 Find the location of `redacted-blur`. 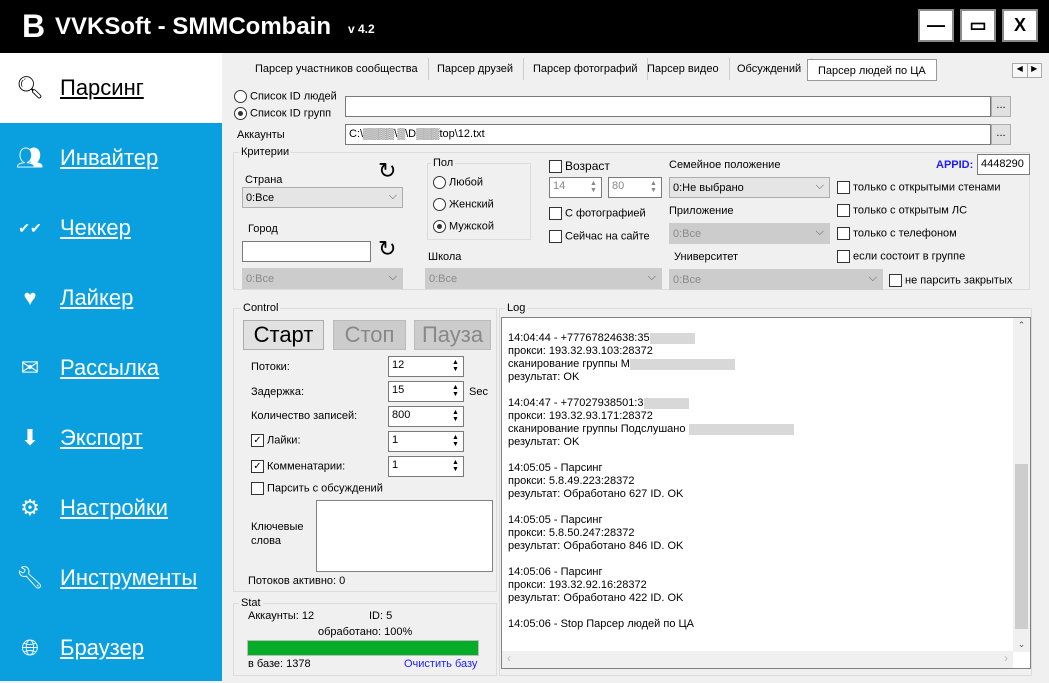

redacted-blur is located at coordinates (741, 429).